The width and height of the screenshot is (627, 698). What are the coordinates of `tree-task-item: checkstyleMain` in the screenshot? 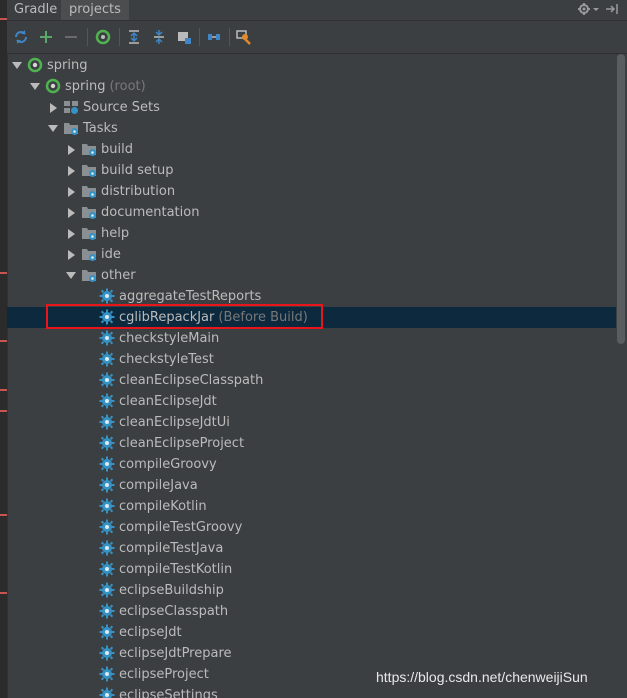 It's located at (311, 338).